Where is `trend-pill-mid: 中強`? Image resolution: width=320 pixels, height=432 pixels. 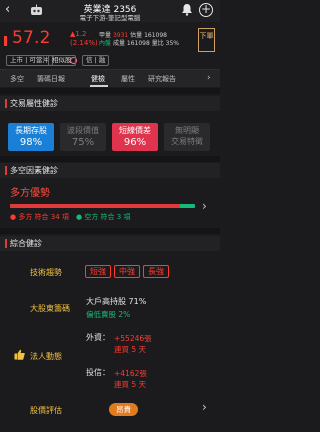
trend-pill-mid: 中強 is located at coordinates (127, 271).